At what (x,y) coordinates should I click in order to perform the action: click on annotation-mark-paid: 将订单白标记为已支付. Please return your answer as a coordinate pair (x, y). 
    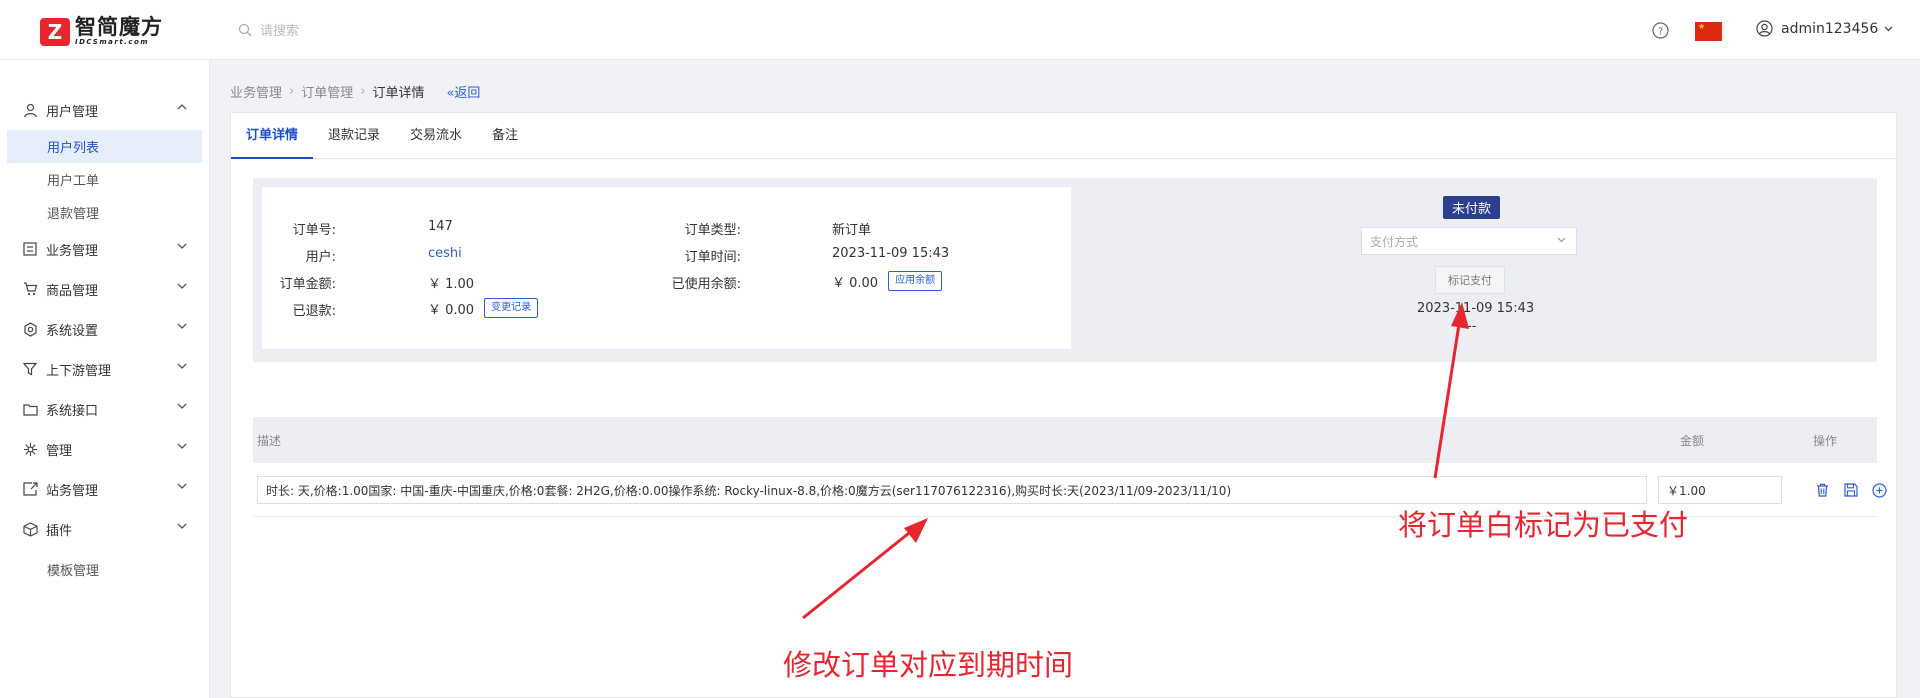
    Looking at the image, I should click on (1543, 525).